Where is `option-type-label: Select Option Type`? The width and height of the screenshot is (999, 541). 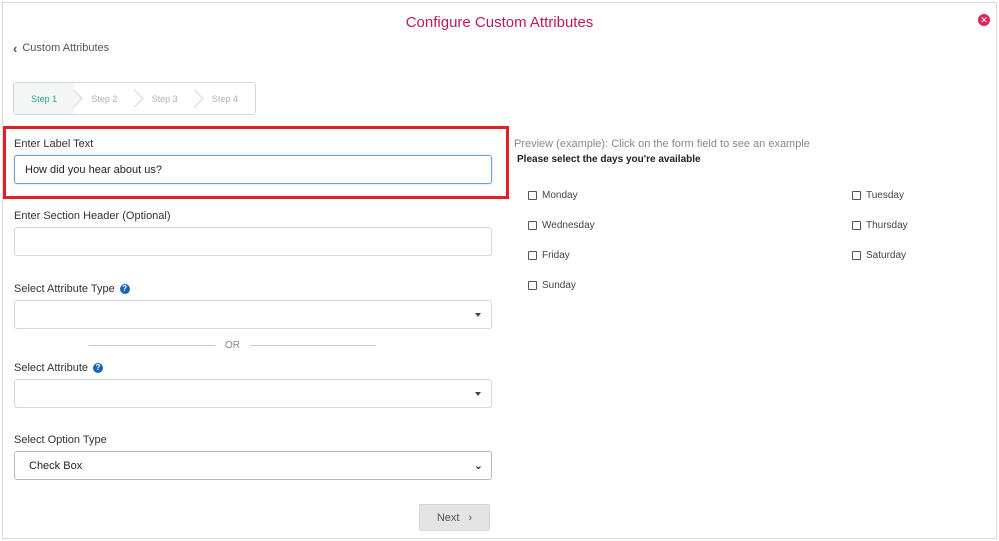 option-type-label: Select Option Type is located at coordinates (60, 440).